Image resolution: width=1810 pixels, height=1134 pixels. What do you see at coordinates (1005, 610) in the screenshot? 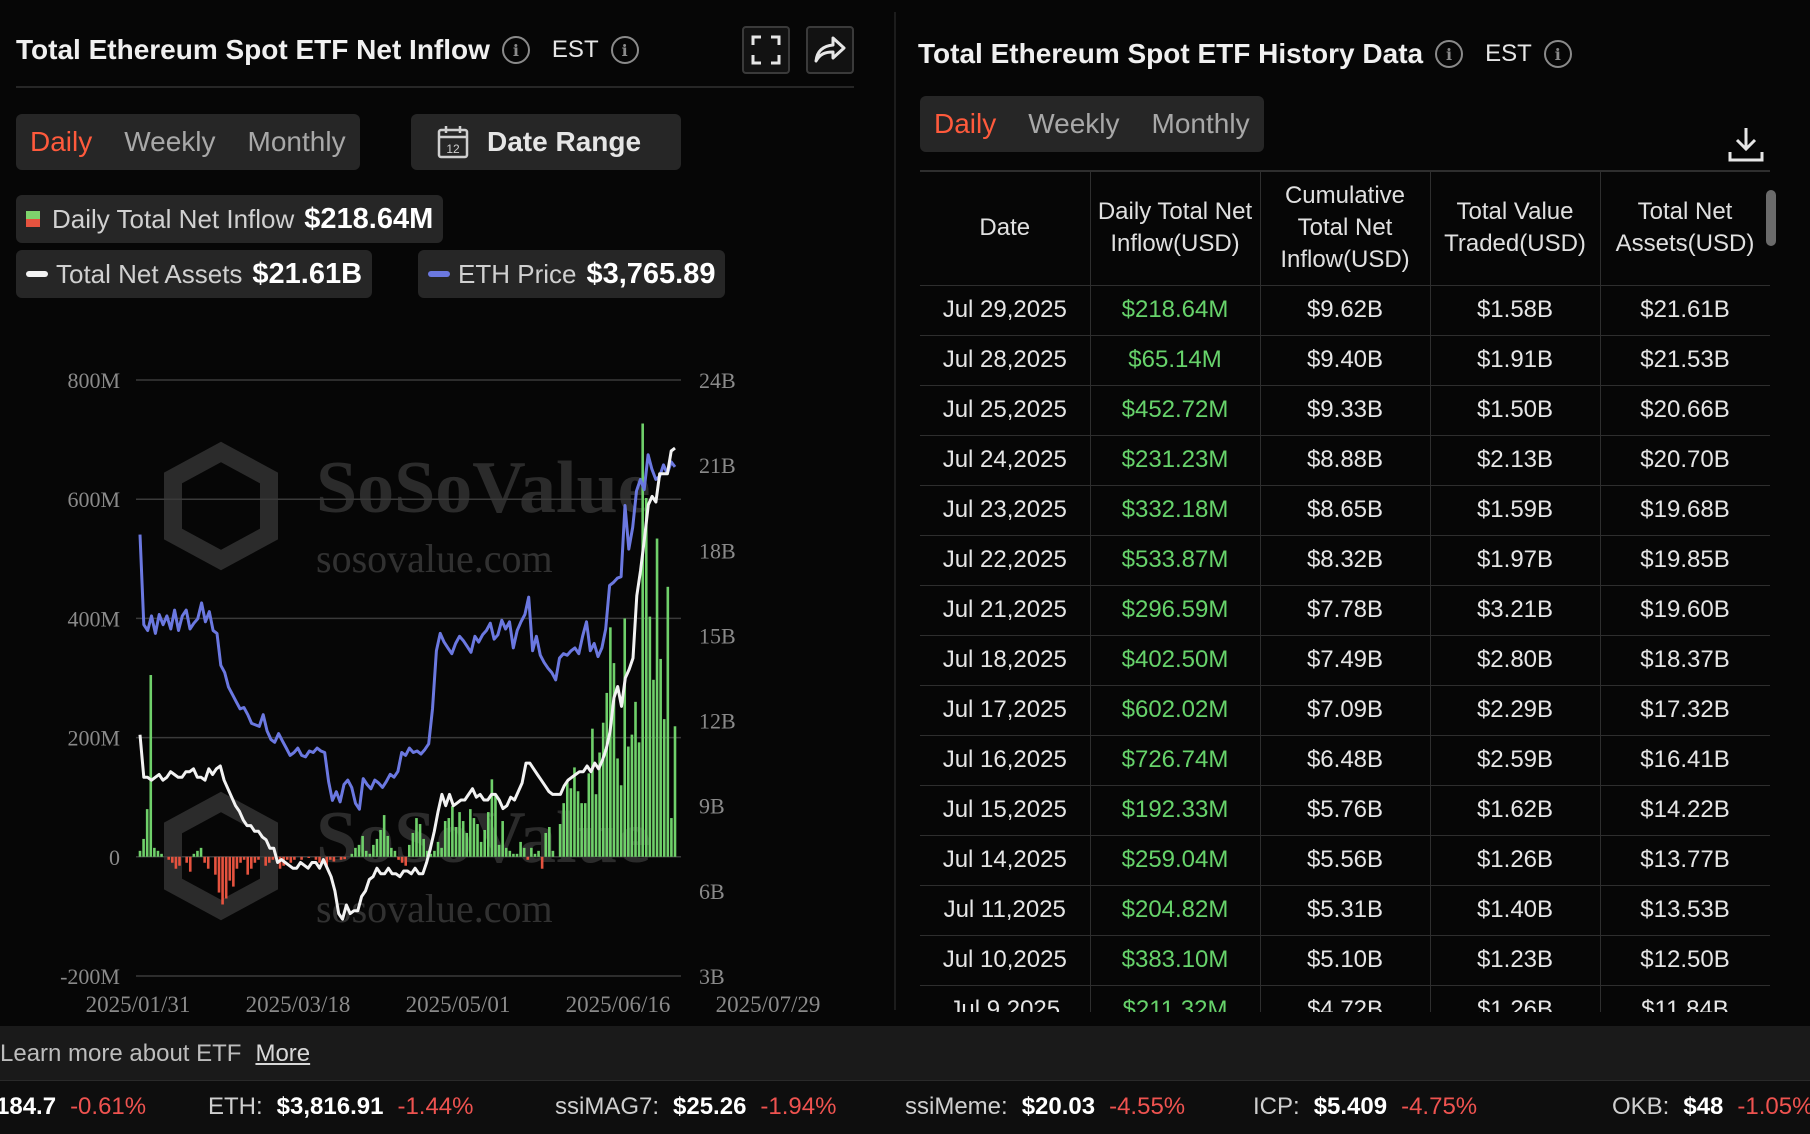
I see `cell-date: Jul 21,2025` at bounding box center [1005, 610].